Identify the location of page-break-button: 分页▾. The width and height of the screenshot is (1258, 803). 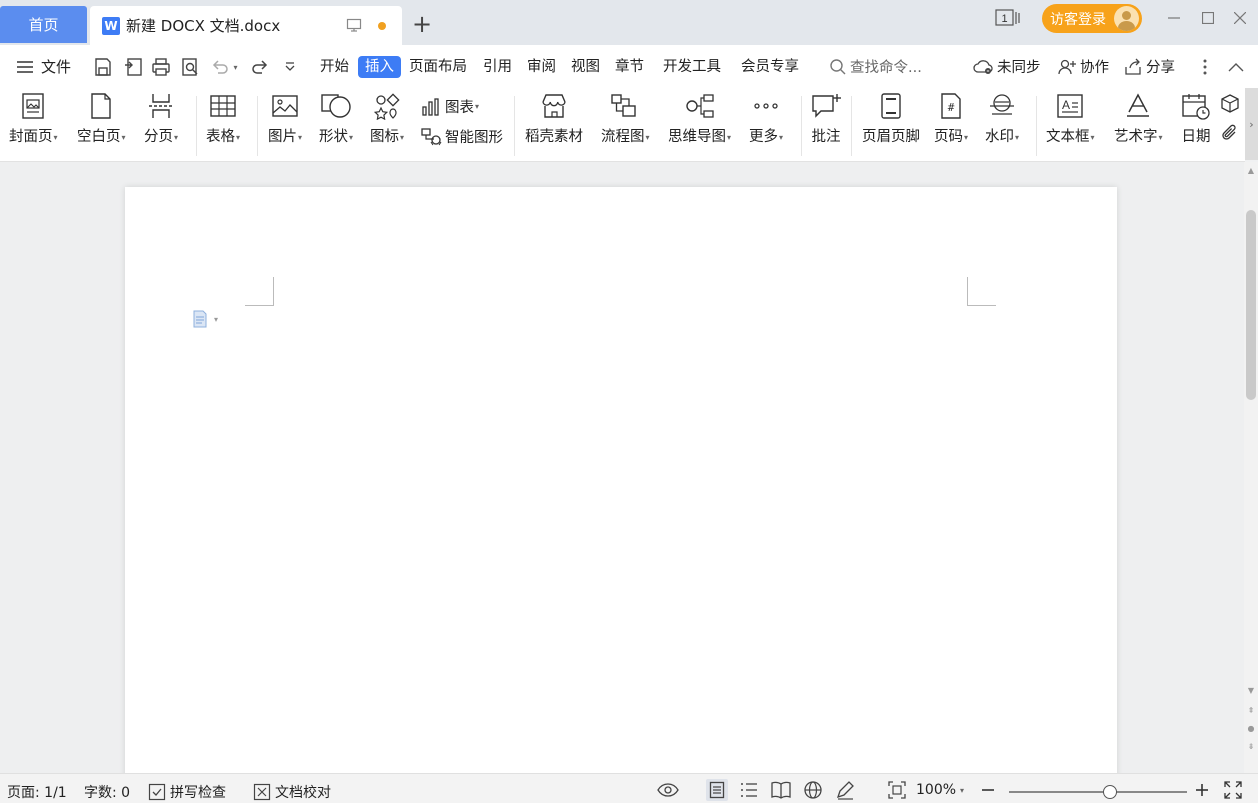
(161, 119).